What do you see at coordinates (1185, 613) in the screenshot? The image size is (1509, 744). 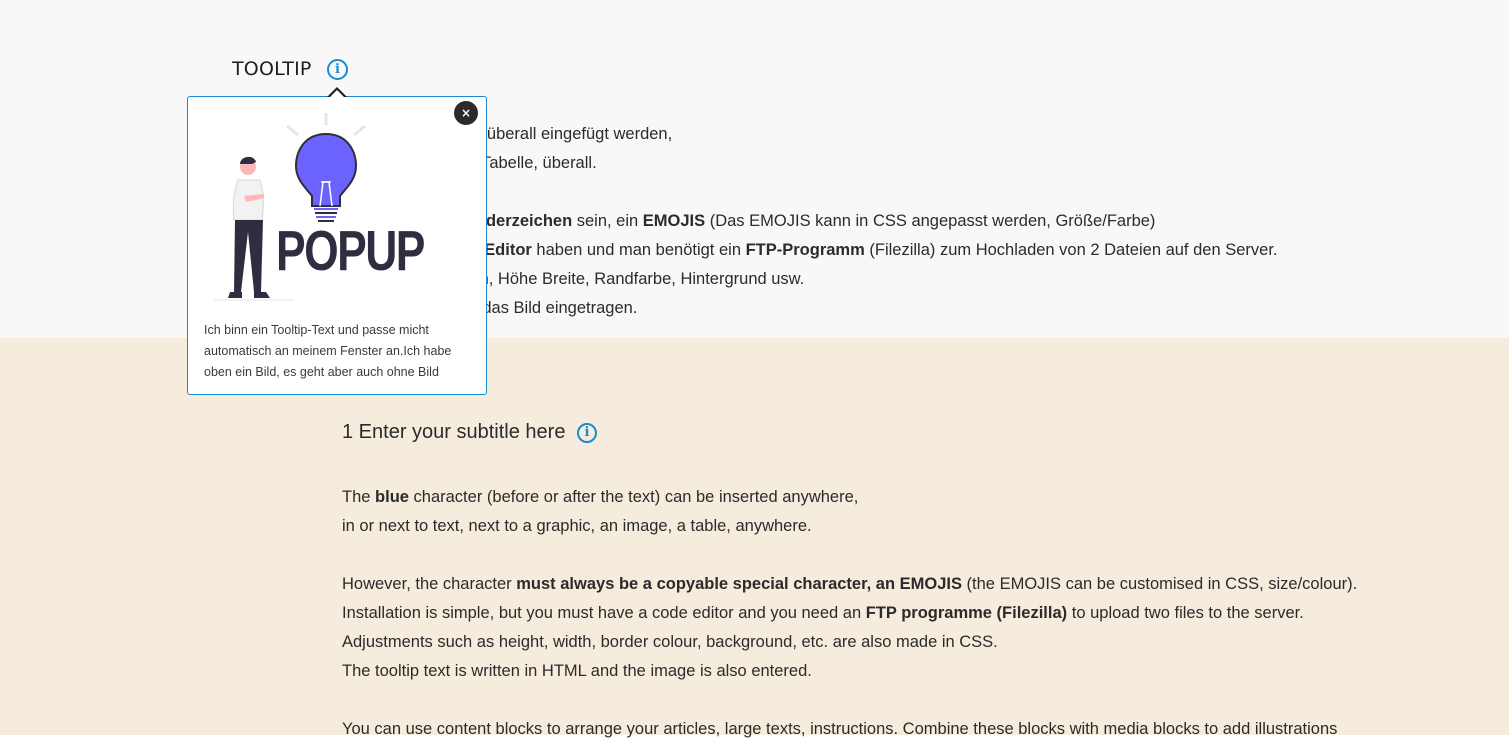 I see `text-span: to upload two files to the server.` at bounding box center [1185, 613].